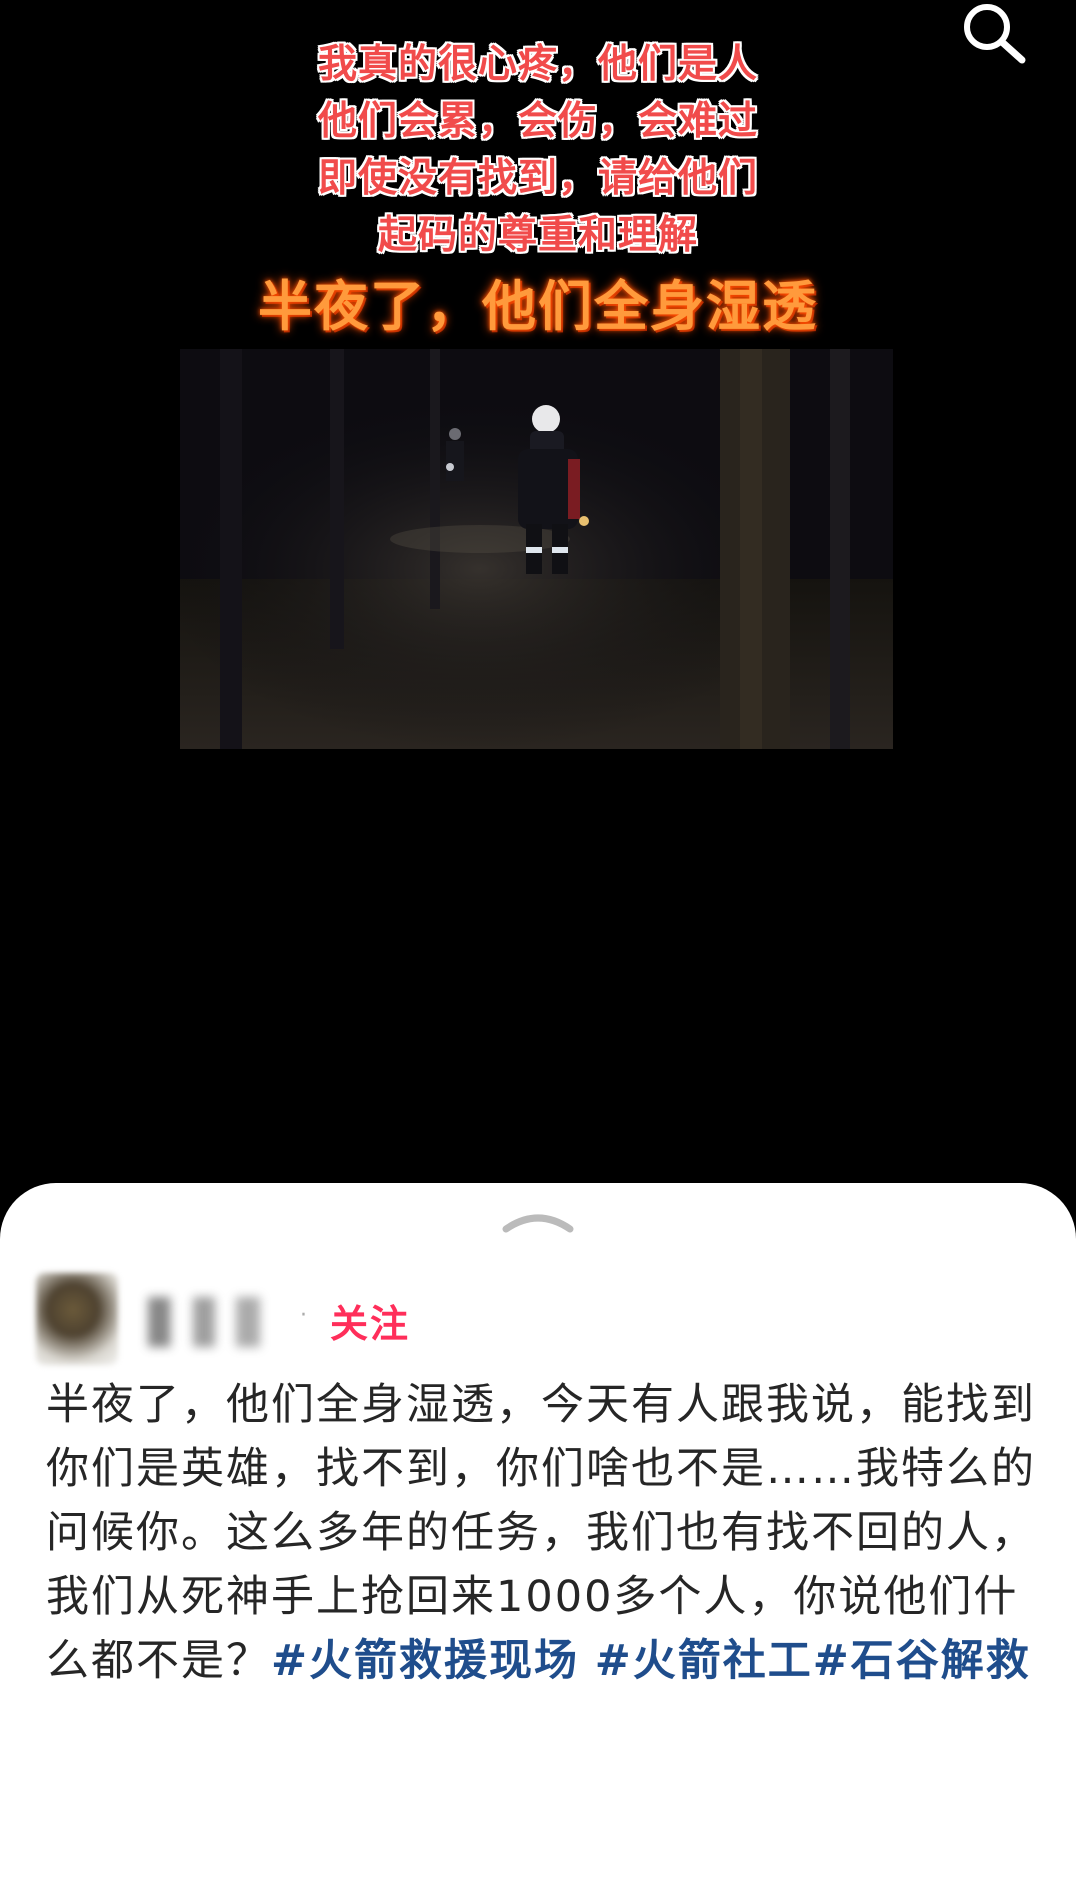  I want to click on caption-line: 他们会累，会伤，会难过, so click(537, 121).